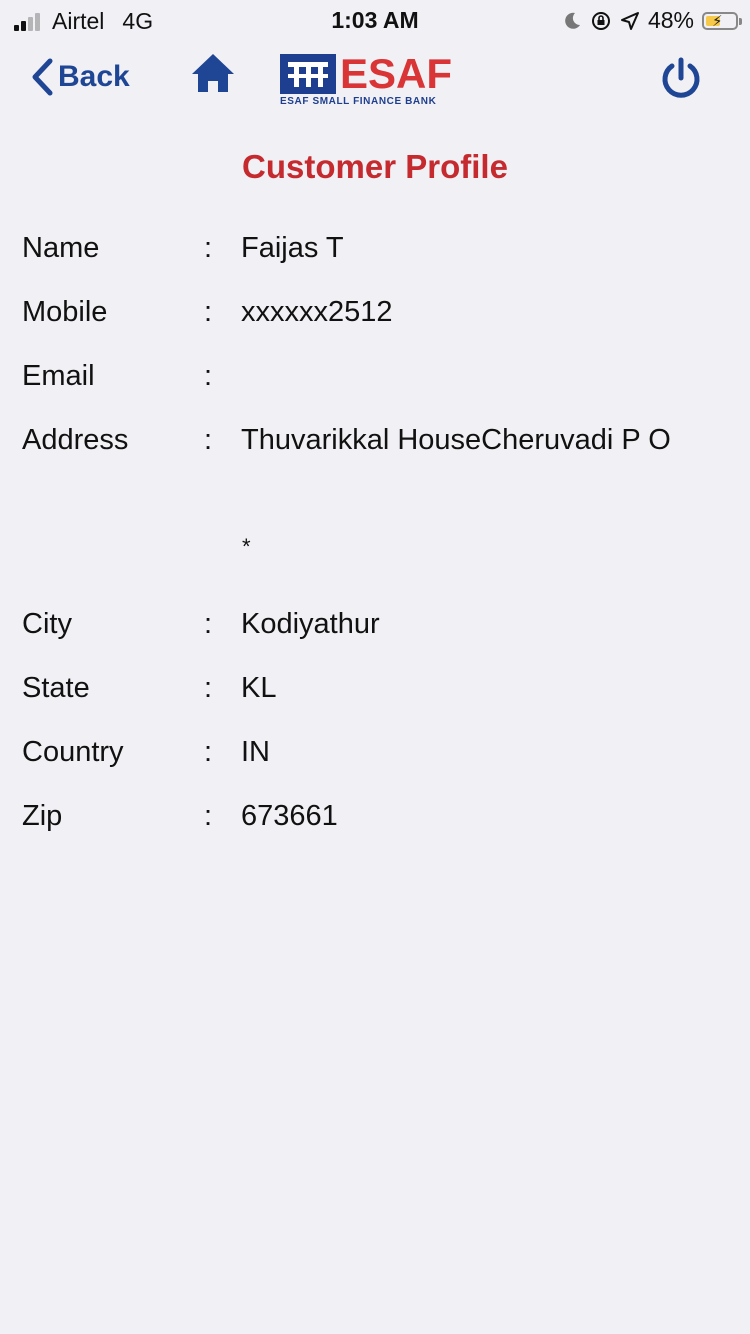 The image size is (750, 1334). What do you see at coordinates (289, 816) in the screenshot?
I see `field-value: 673661` at bounding box center [289, 816].